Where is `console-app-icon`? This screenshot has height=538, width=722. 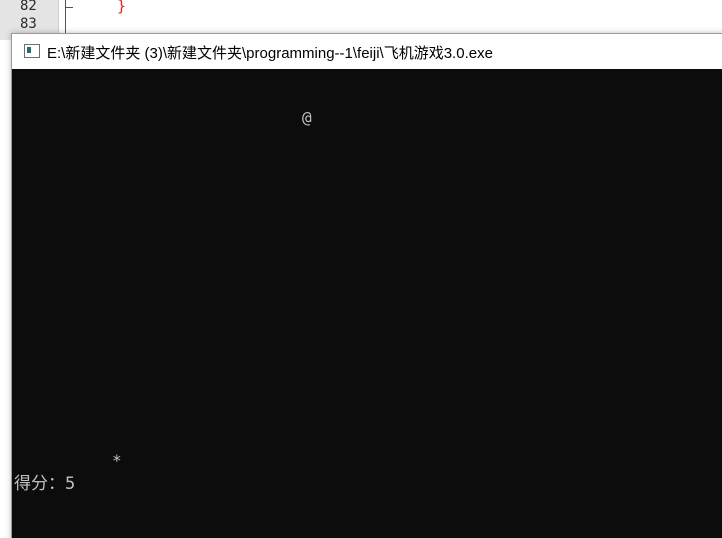
console-app-icon is located at coordinates (32, 51).